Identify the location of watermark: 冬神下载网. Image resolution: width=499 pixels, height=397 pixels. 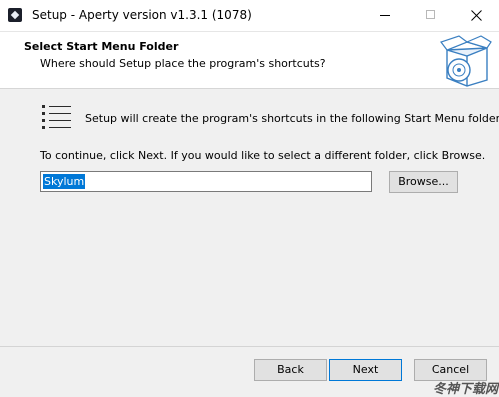
(466, 389).